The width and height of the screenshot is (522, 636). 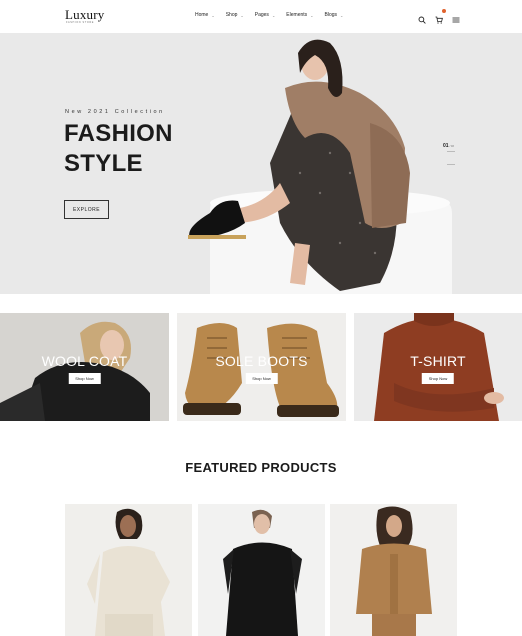 I want to click on category-title: T-SHIRT, so click(x=438, y=361).